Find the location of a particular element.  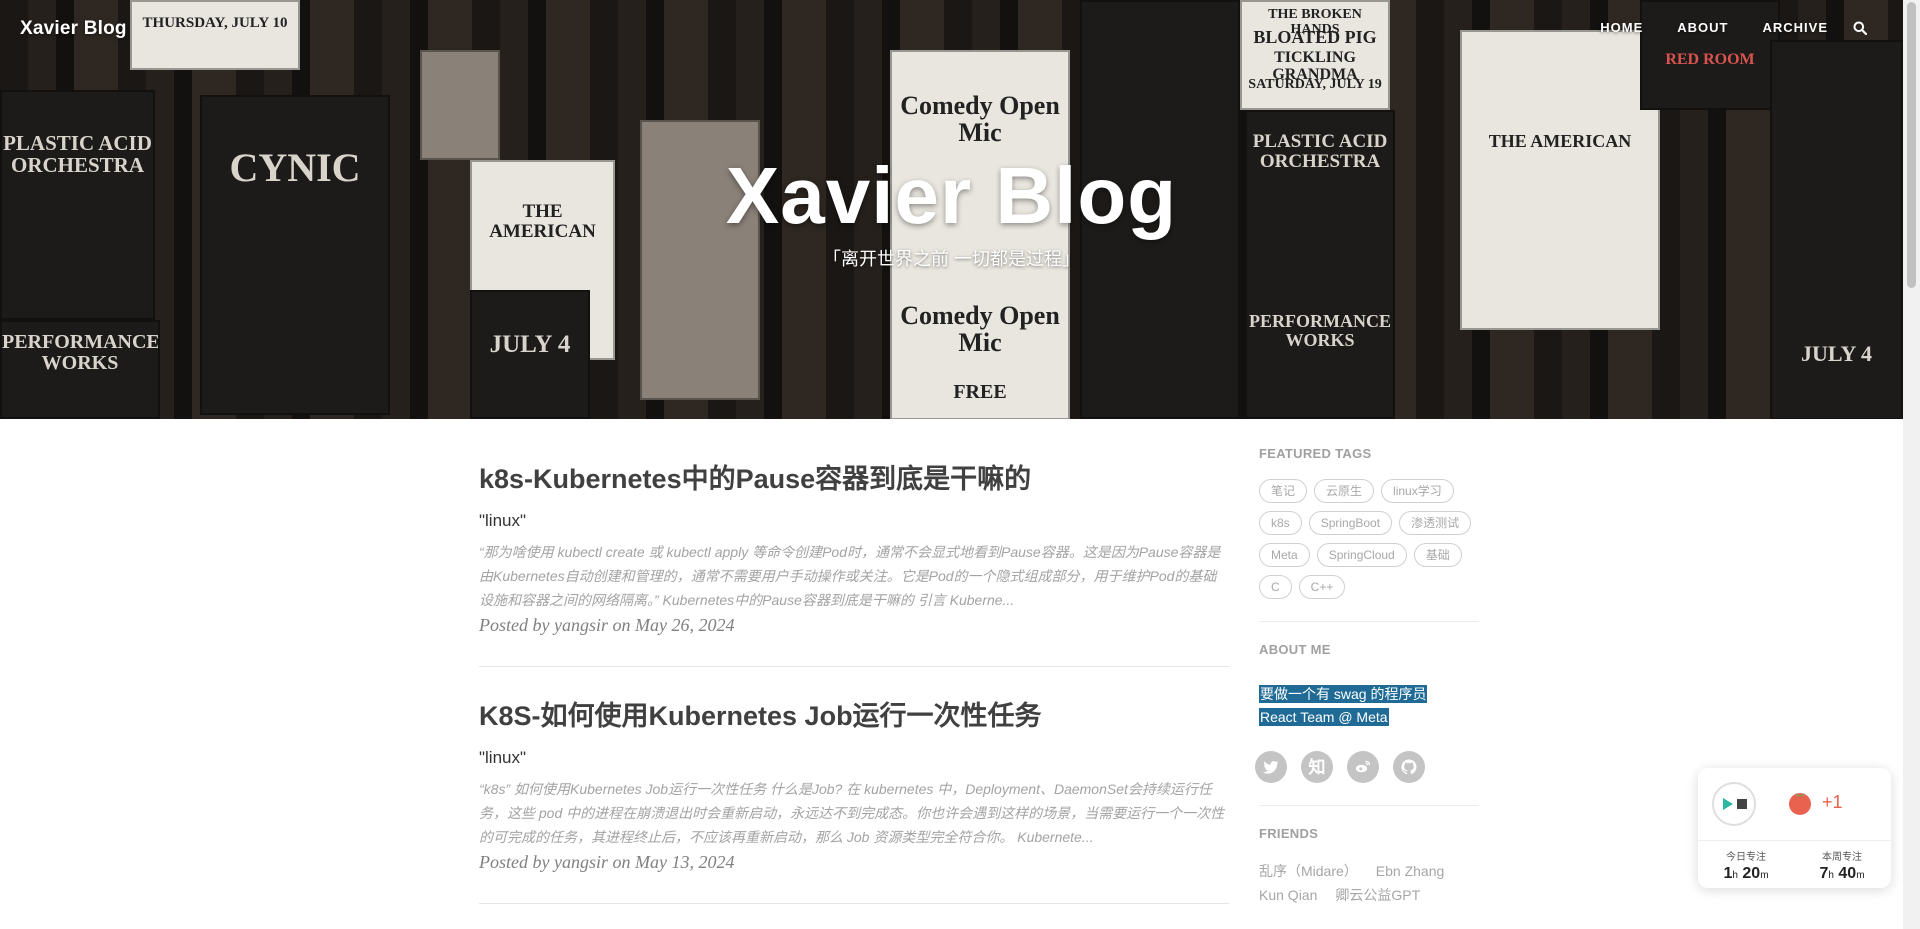

site-title: Xavier Blog is located at coordinates (951, 195).